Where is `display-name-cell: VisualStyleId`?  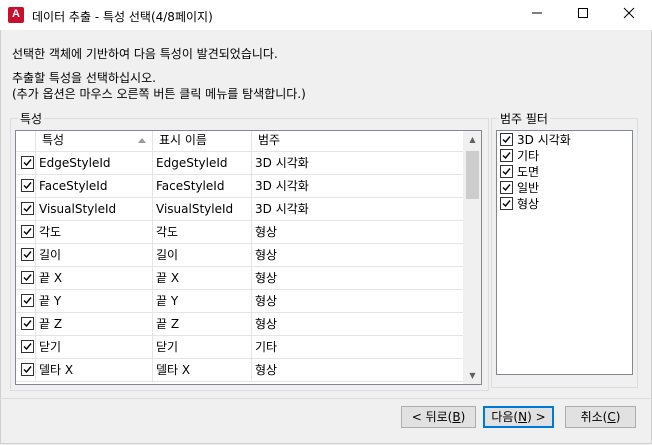
display-name-cell: VisualStyleId is located at coordinates (202, 209).